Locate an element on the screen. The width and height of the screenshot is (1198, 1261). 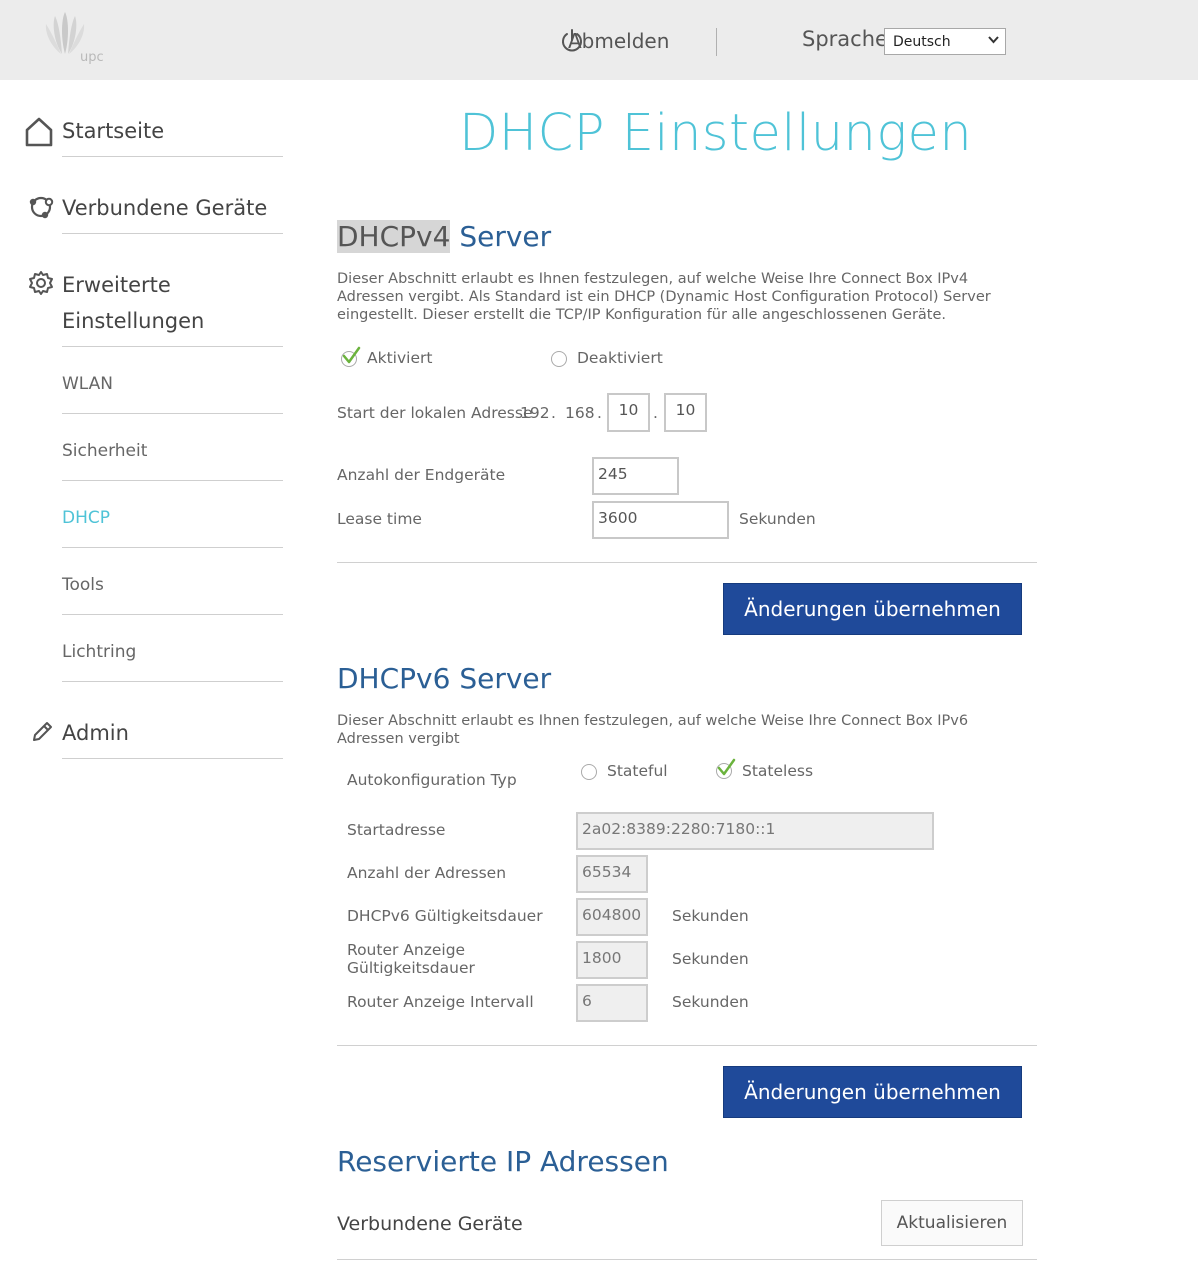
ip-octet-1: 192 is located at coordinates (535, 413).